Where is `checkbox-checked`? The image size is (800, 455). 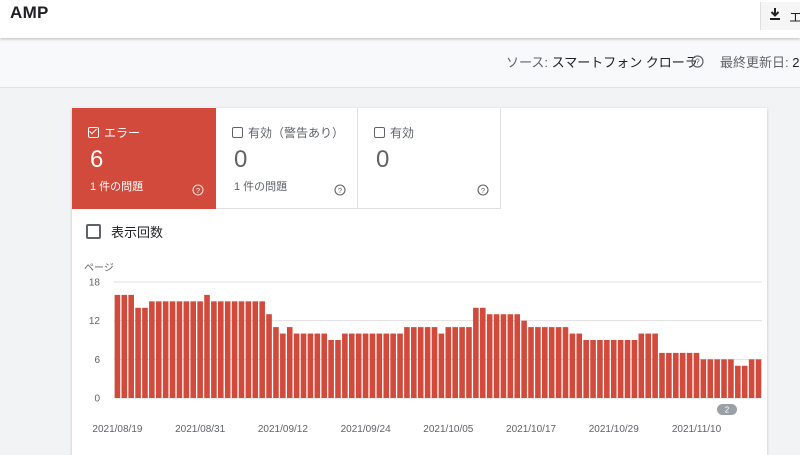 checkbox-checked is located at coordinates (93, 132).